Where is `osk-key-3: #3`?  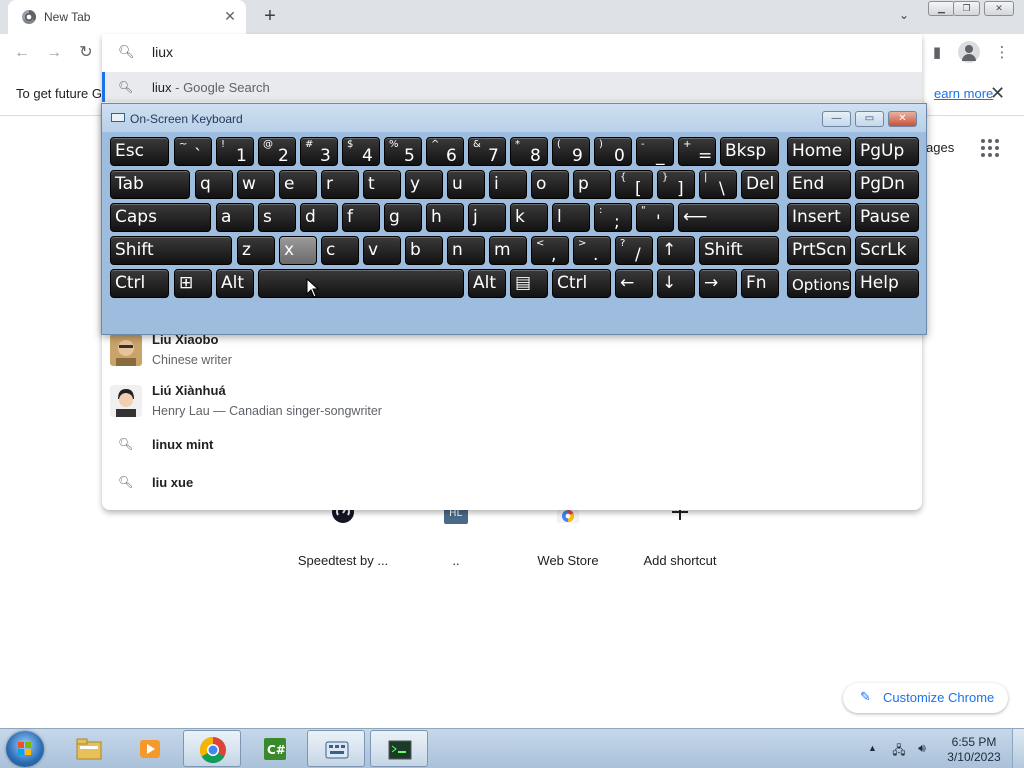 osk-key-3: #3 is located at coordinates (319, 151).